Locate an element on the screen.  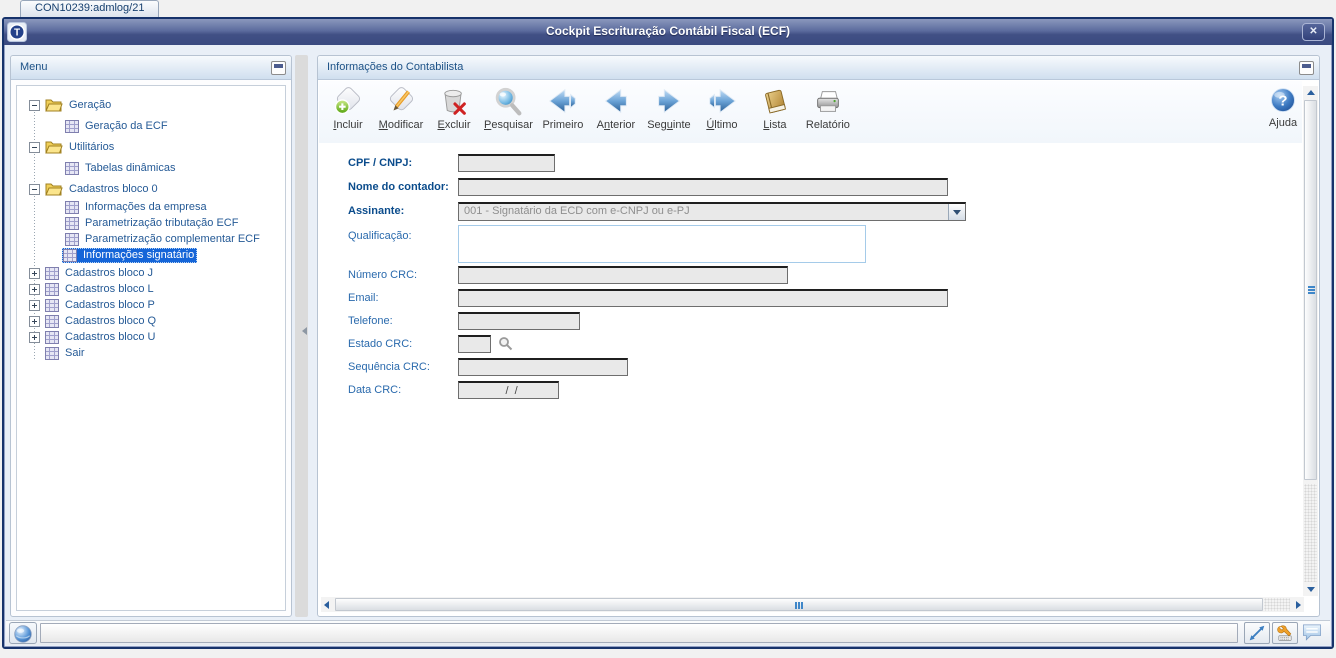
chat-button is located at coordinates (1314, 633).